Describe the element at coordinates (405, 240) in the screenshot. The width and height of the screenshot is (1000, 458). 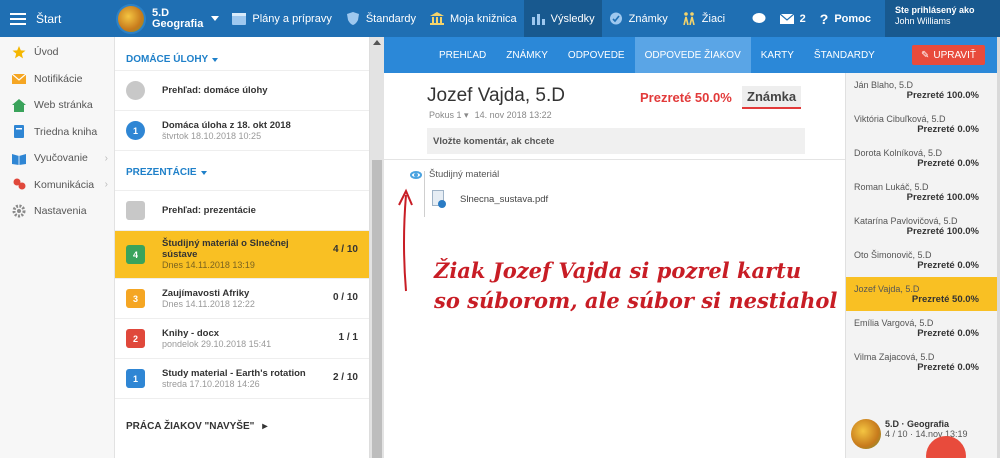
I see `annotation-arrow` at that location.